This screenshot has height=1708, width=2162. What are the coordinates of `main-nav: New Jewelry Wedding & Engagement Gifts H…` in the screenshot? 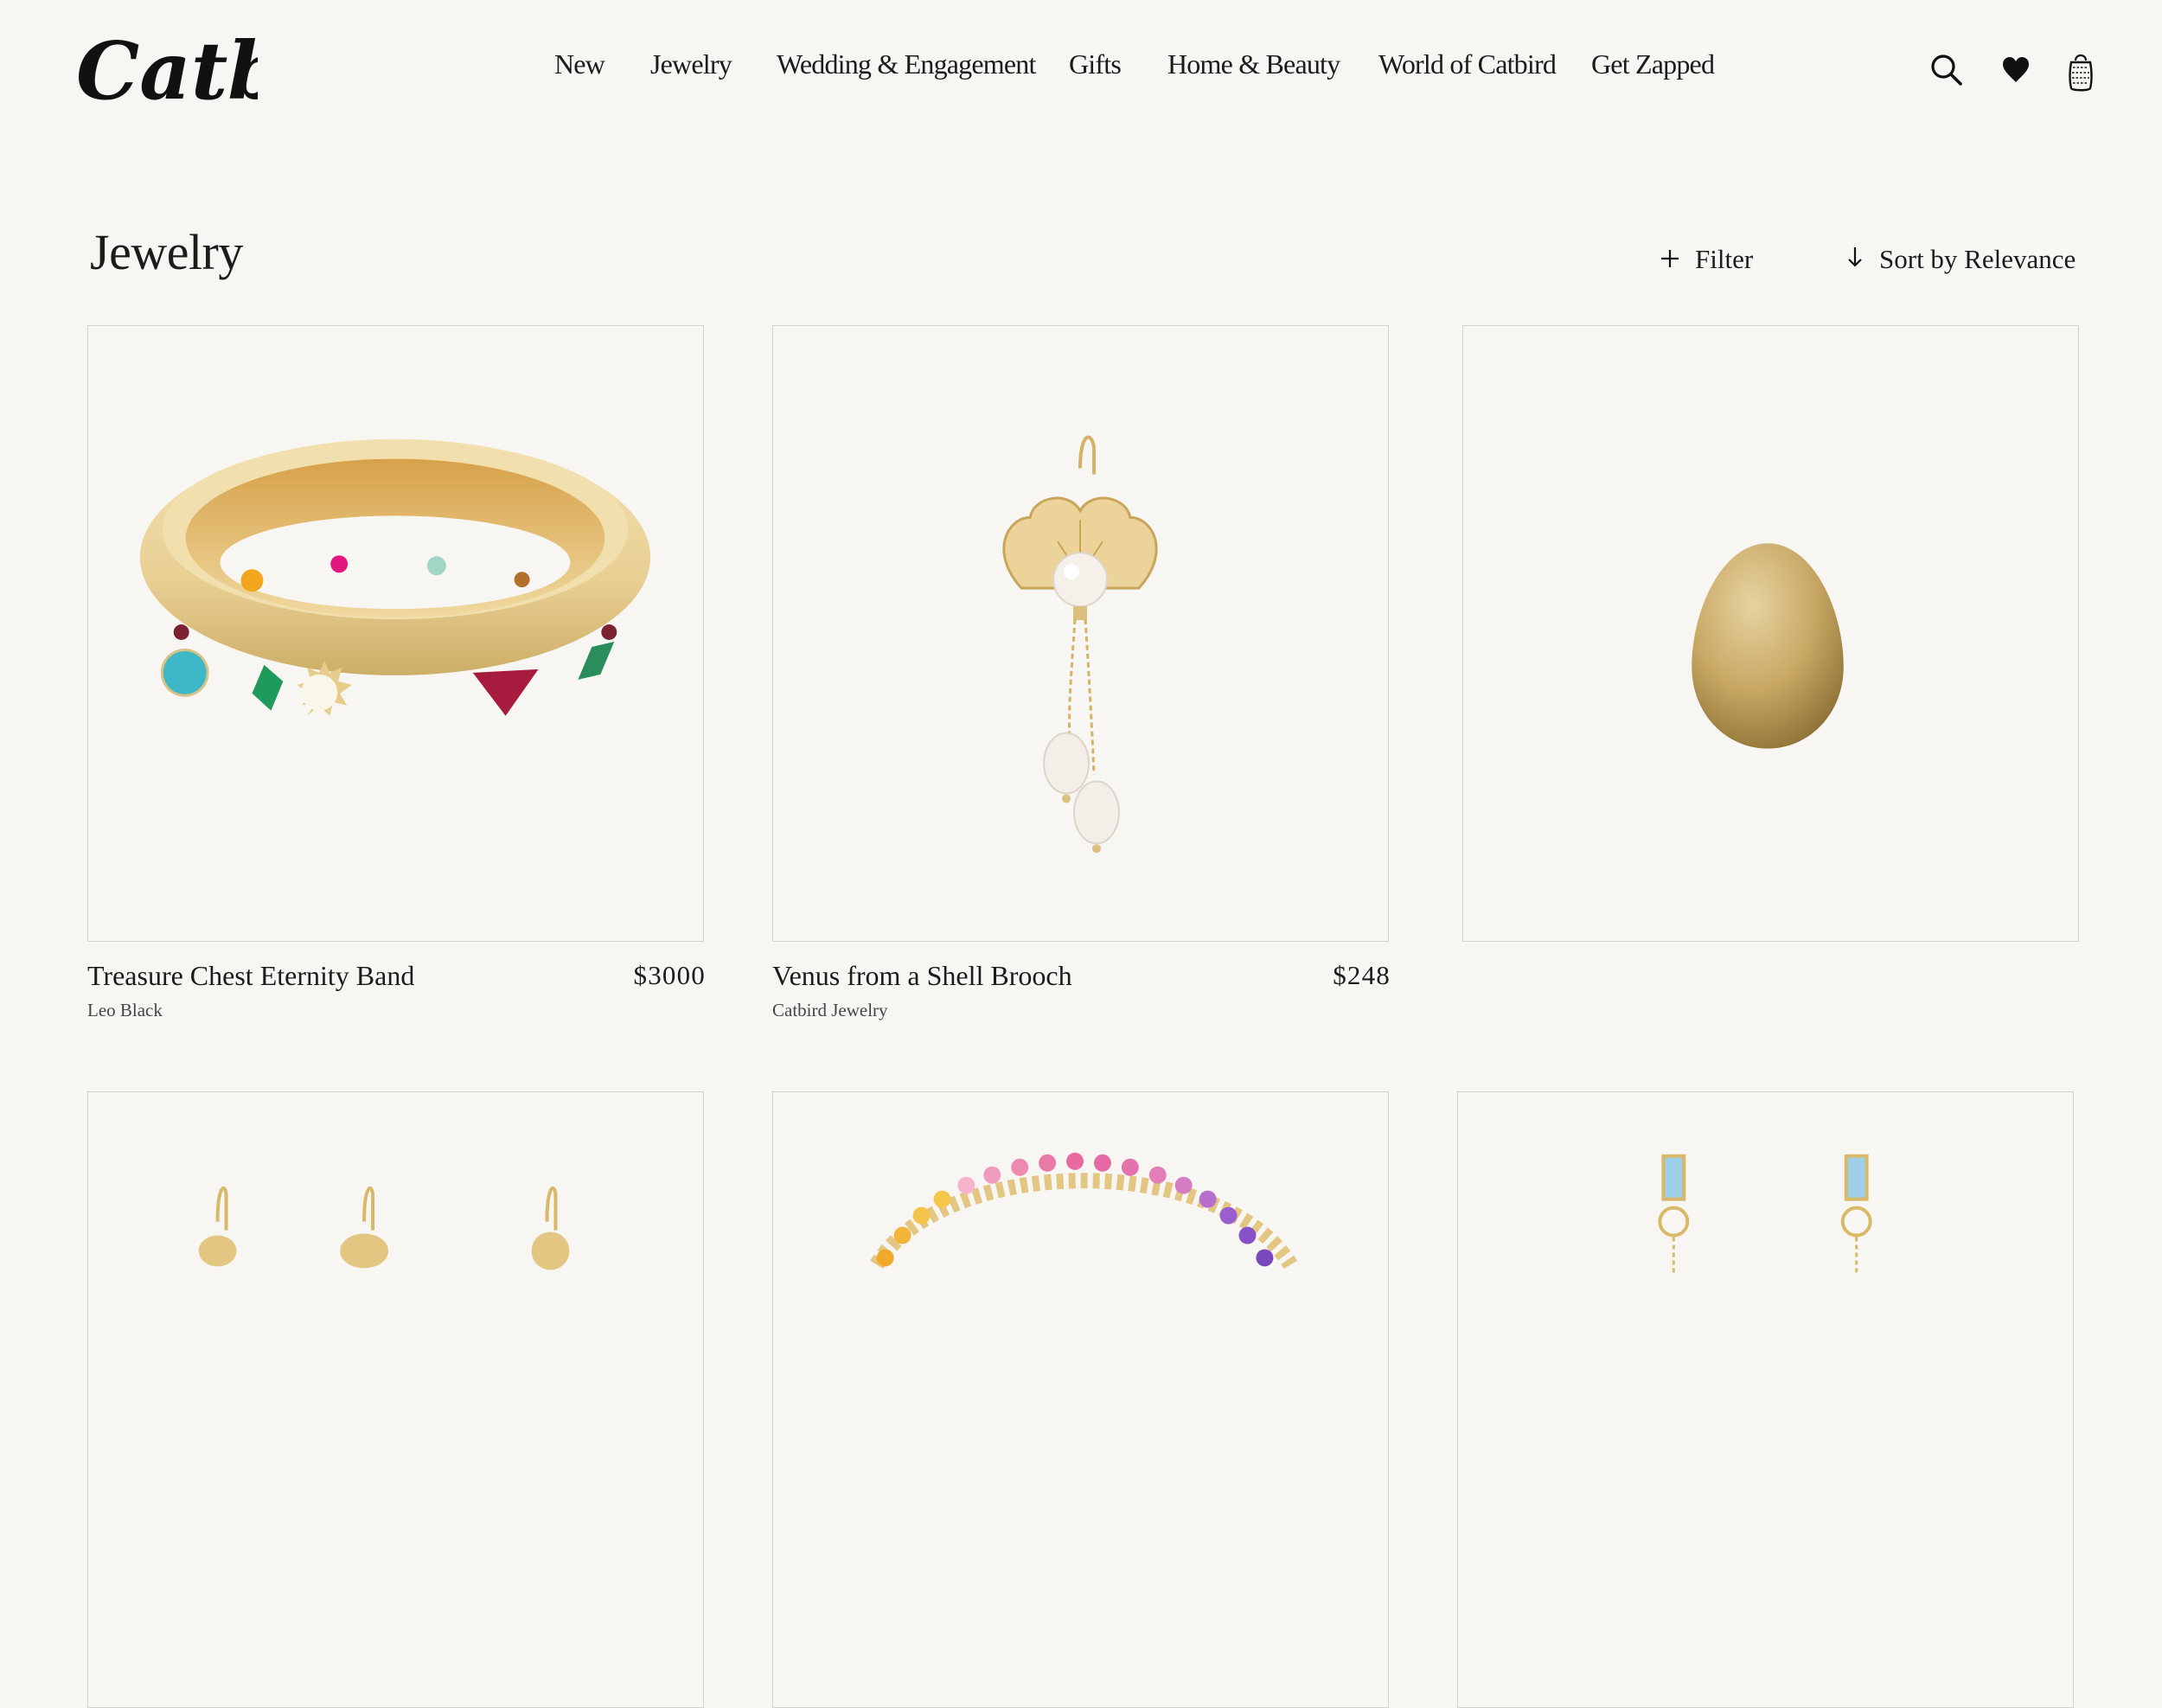 It's located at (1081, 70).